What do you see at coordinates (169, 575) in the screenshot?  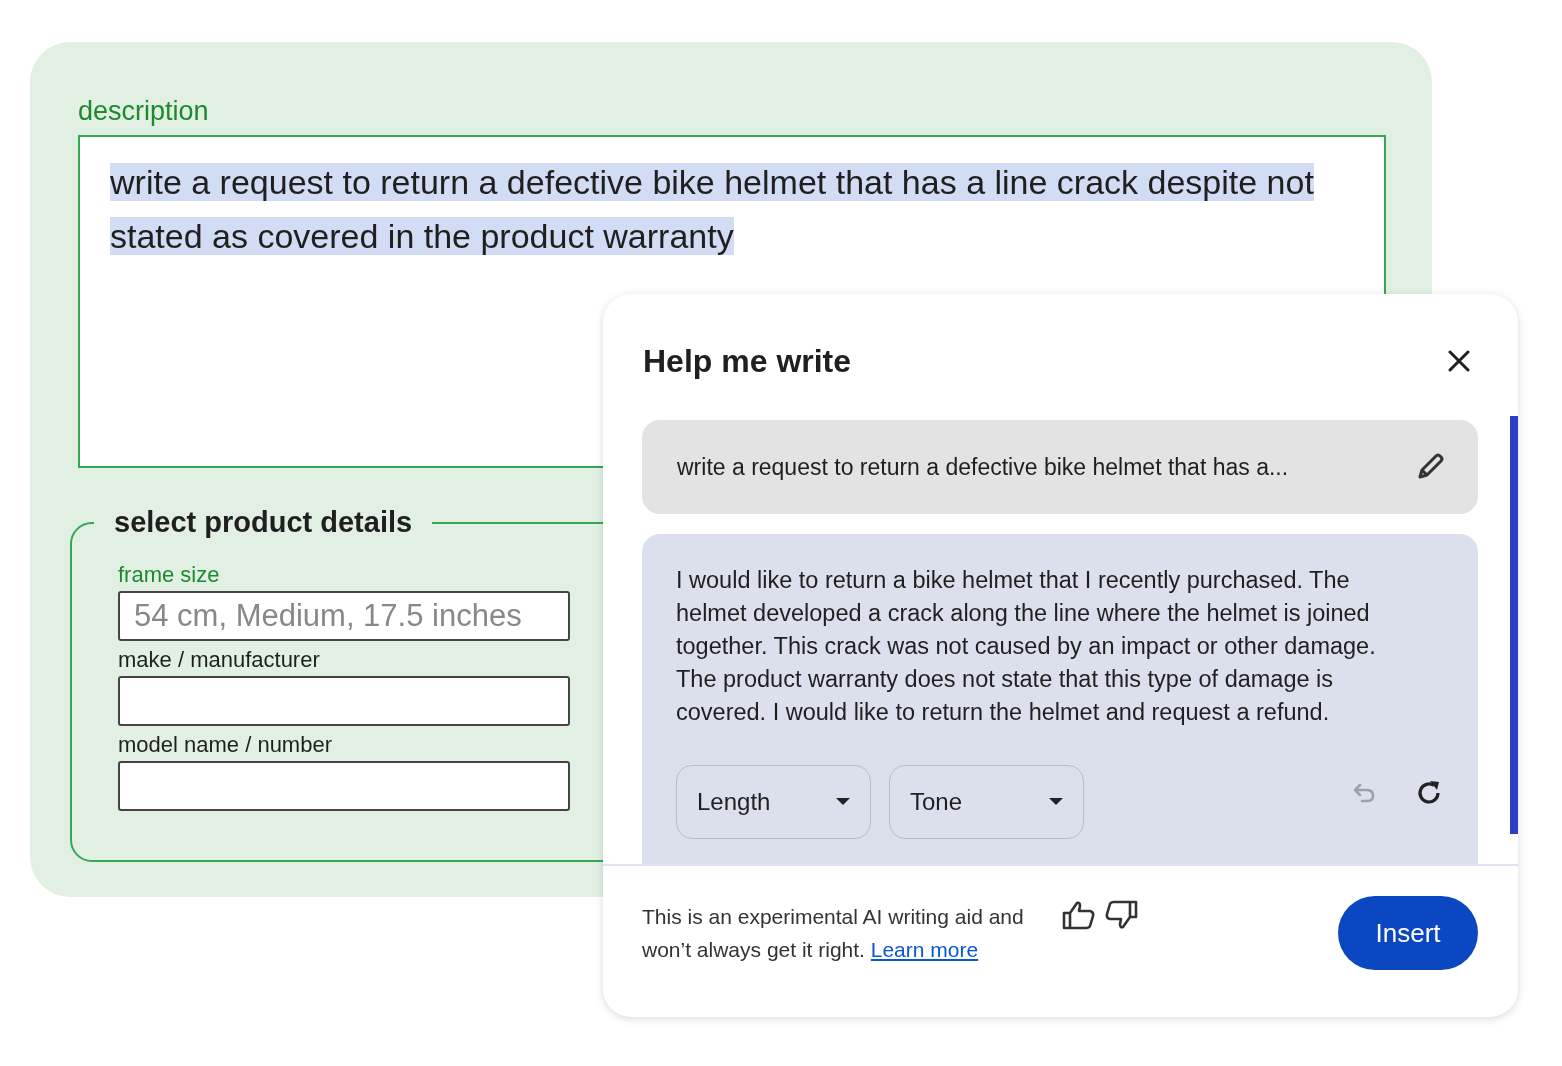 I see `field-label: frame size` at bounding box center [169, 575].